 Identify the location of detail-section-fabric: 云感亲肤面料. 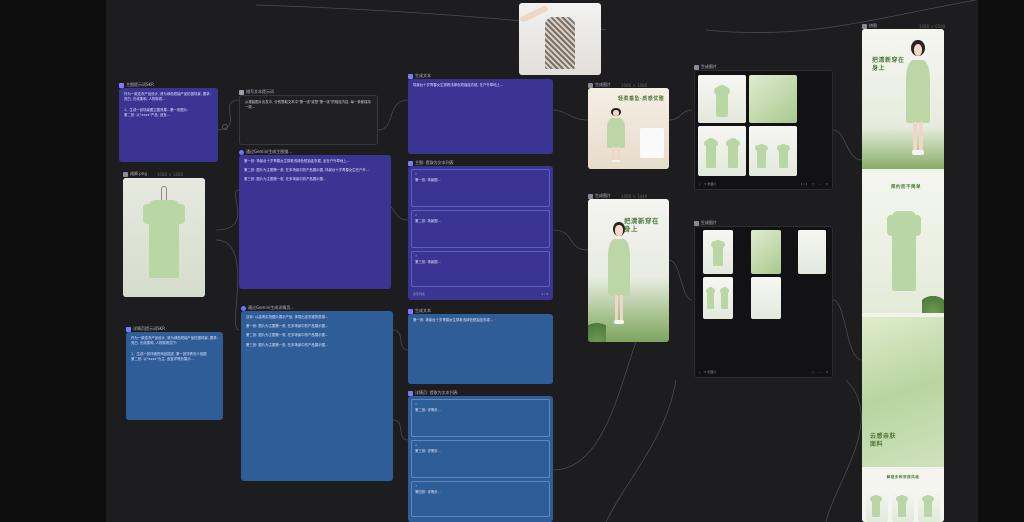
(903, 392).